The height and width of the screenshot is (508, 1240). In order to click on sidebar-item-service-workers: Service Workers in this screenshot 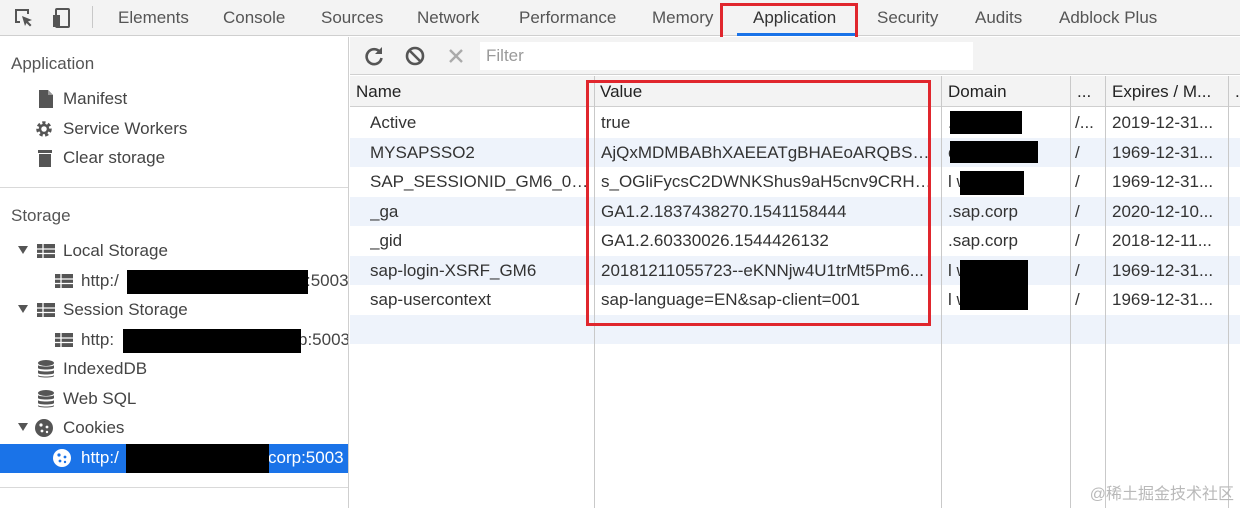, I will do `click(174, 129)`.